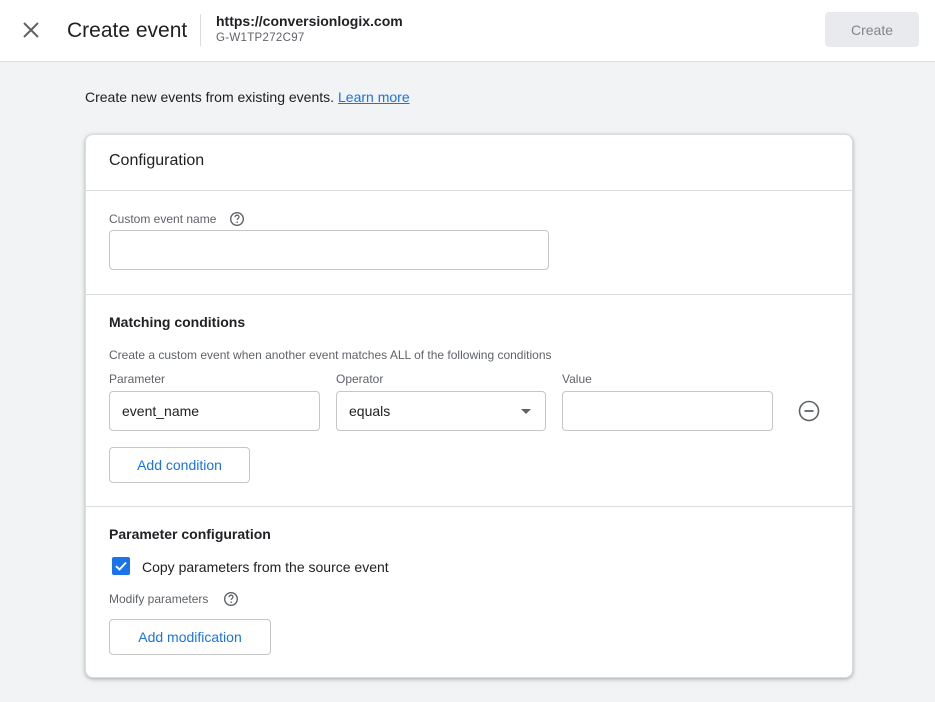 This screenshot has height=702, width=935. What do you see at coordinates (370, 411) in the screenshot?
I see `operator-value: equals` at bounding box center [370, 411].